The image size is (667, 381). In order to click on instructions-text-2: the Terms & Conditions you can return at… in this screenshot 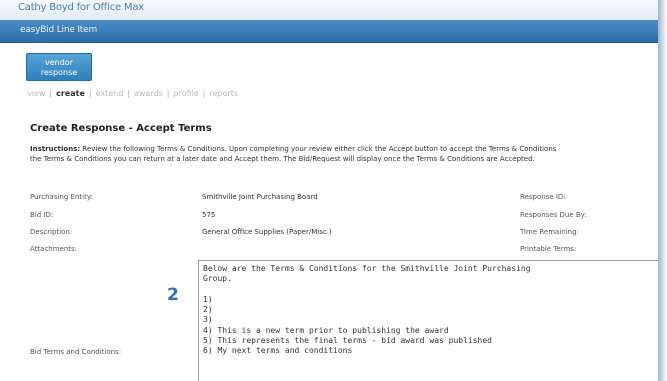, I will do `click(282, 159)`.